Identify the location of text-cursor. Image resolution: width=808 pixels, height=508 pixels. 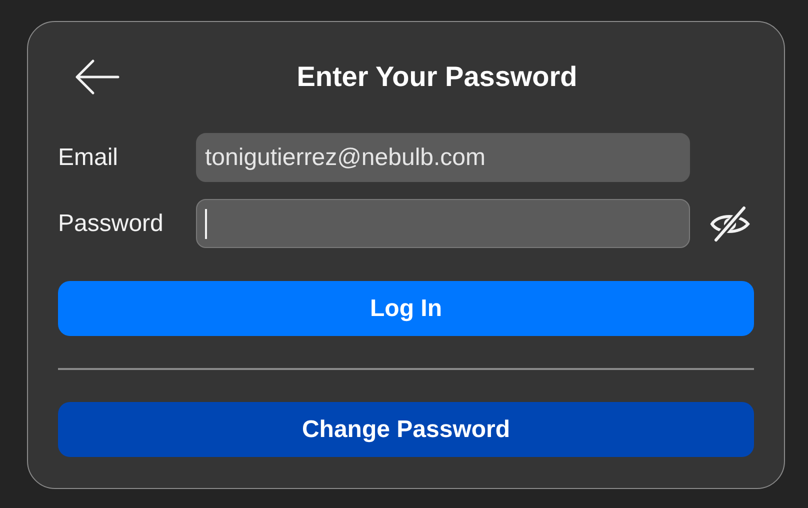
(206, 223).